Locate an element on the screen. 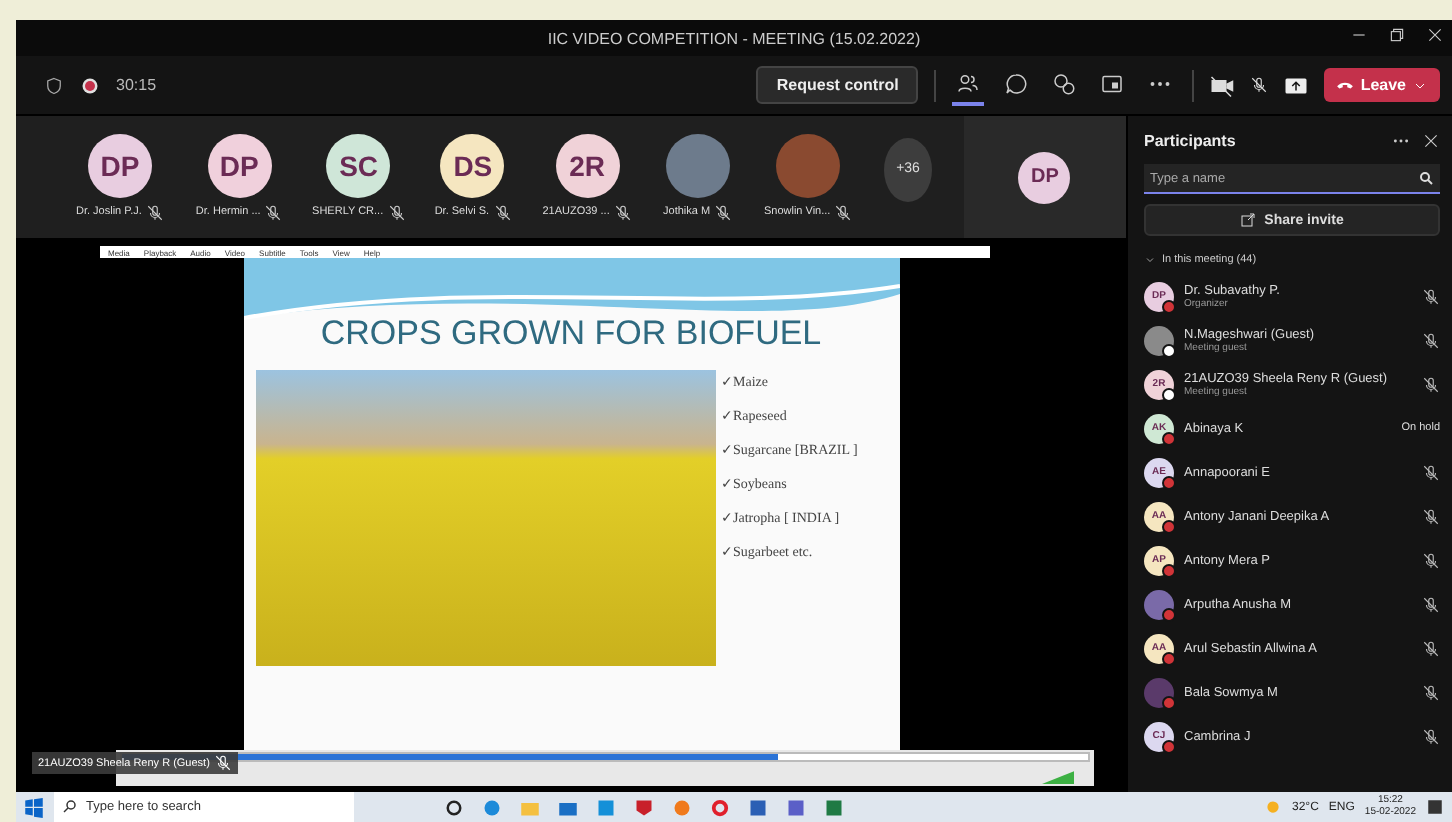  camera-off-icon is located at coordinates (1222, 85).